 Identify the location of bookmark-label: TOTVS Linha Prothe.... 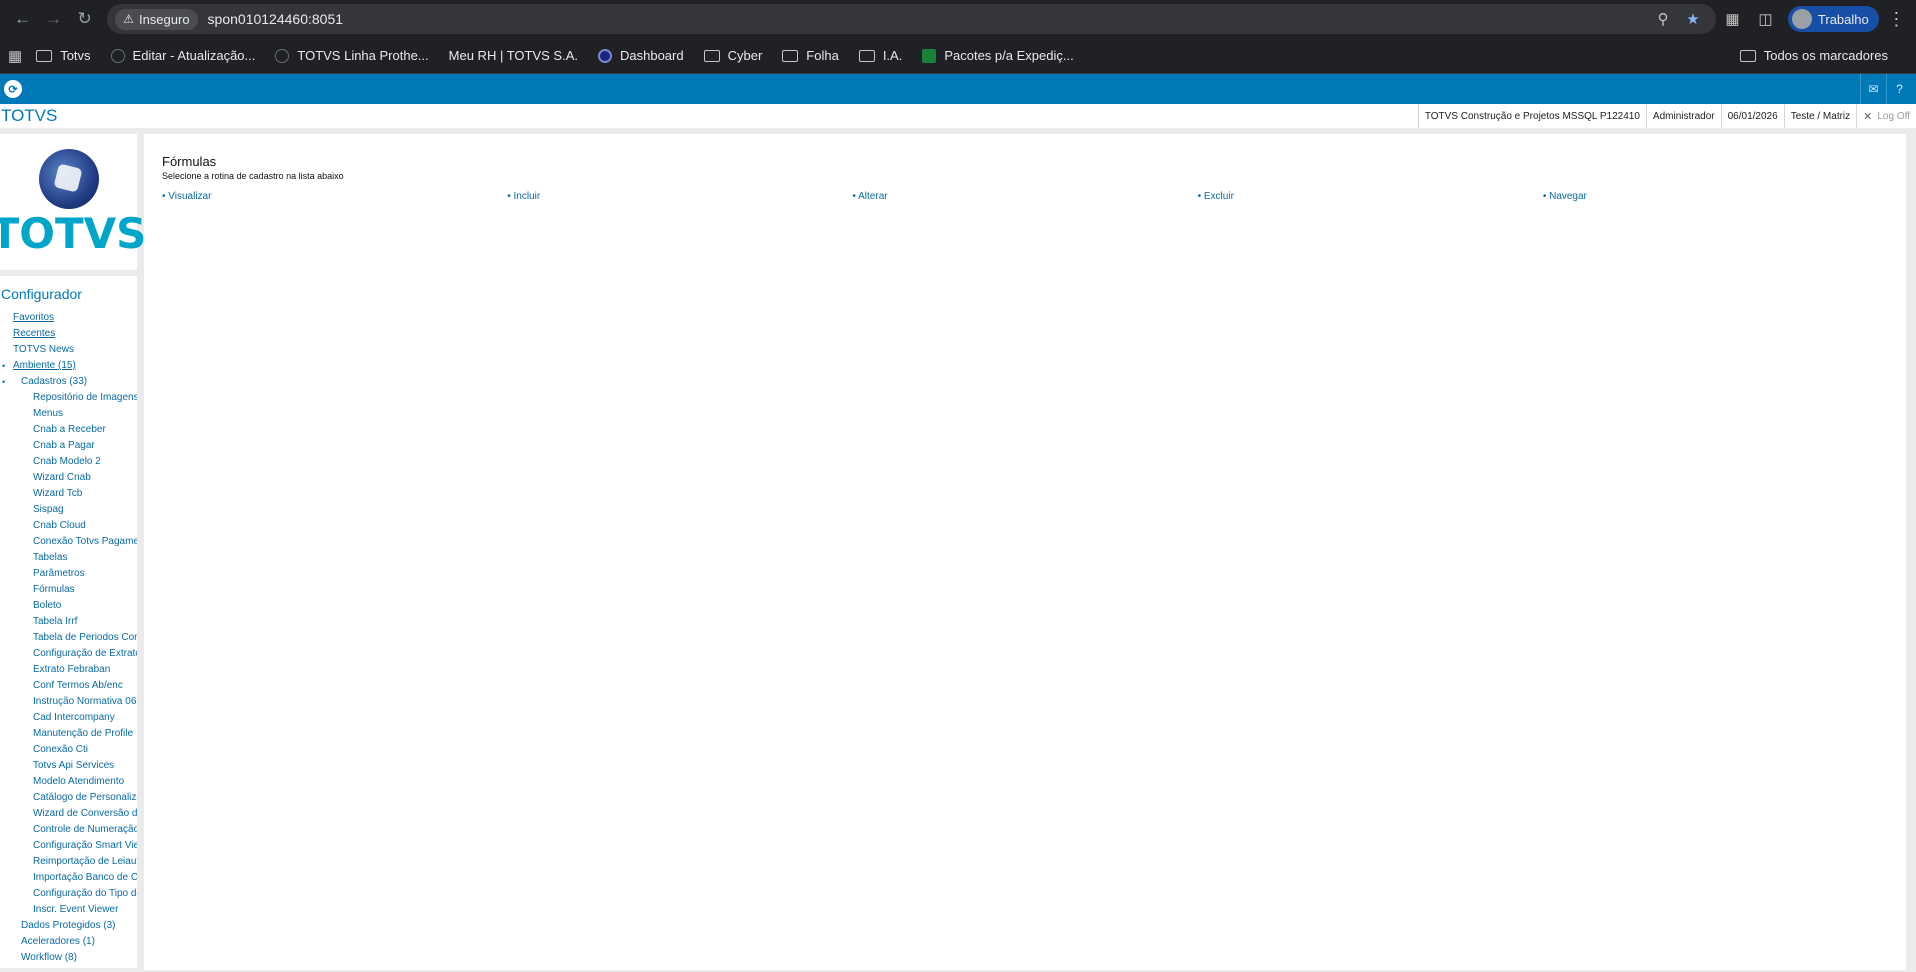
(363, 55).